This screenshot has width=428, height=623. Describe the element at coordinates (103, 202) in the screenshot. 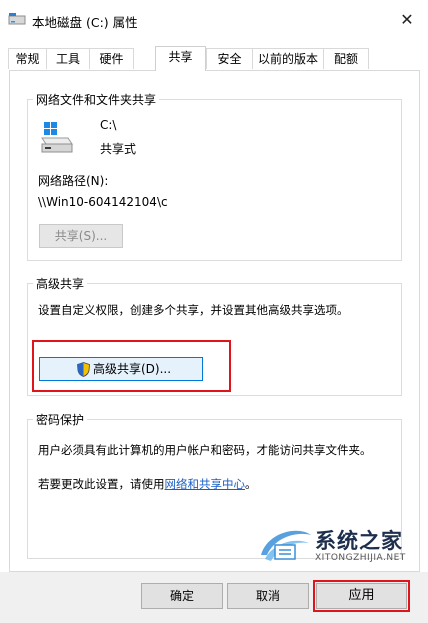

I see `network-path-value: \\Win10-604142104\c` at that location.